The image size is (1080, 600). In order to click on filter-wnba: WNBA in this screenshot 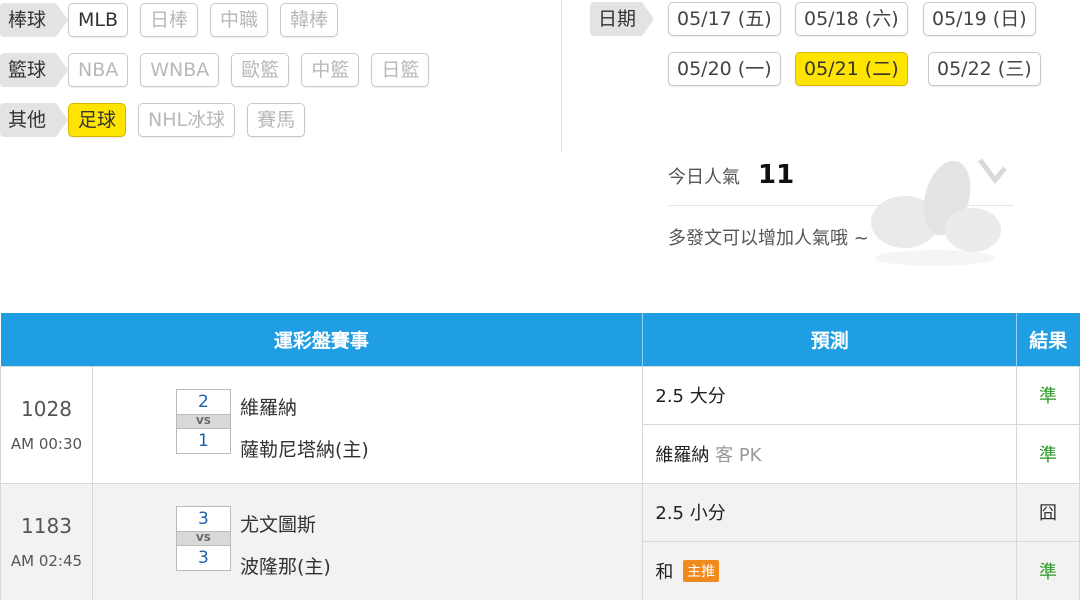, I will do `click(180, 70)`.